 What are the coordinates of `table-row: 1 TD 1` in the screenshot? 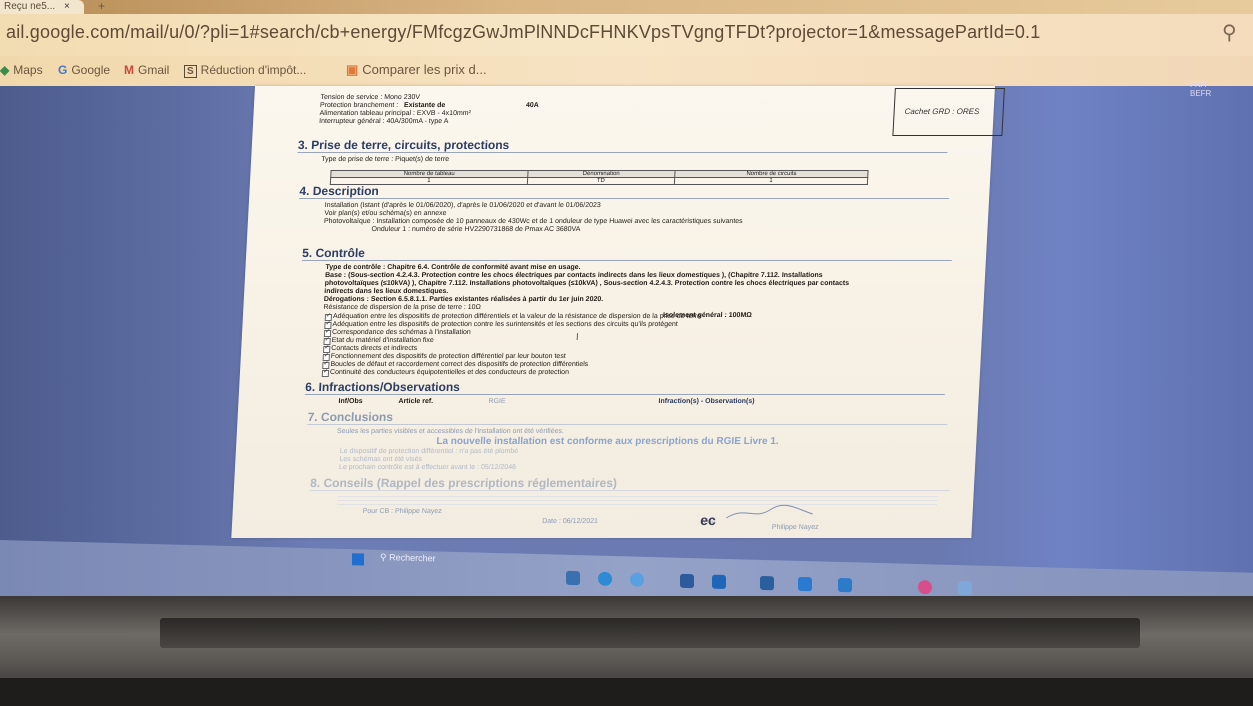 It's located at (599, 181).